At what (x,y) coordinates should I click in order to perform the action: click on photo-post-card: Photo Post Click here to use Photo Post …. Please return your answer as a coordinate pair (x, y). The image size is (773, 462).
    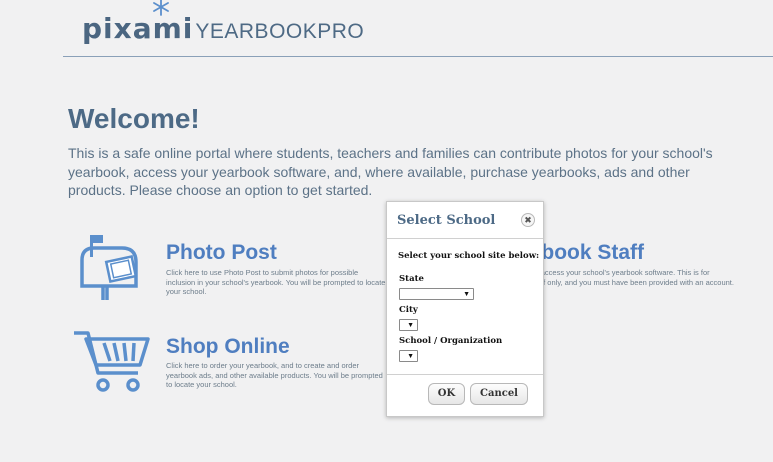
    Looking at the image, I should click on (236, 267).